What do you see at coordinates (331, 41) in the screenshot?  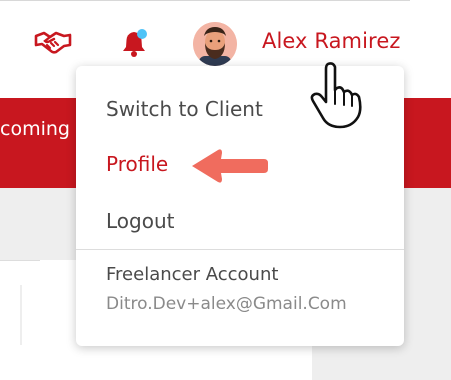 I see `user-name: Alex Ramirez` at bounding box center [331, 41].